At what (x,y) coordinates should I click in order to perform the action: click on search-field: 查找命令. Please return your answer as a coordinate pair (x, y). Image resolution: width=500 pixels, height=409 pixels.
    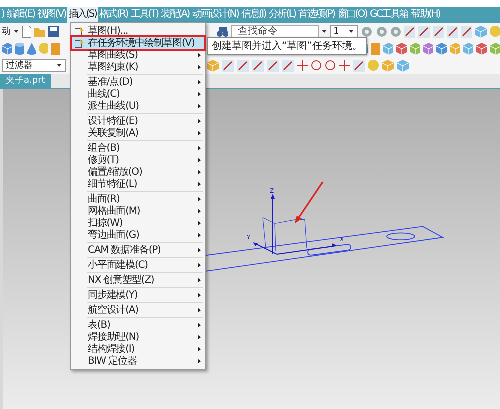
    Looking at the image, I should click on (274, 31).